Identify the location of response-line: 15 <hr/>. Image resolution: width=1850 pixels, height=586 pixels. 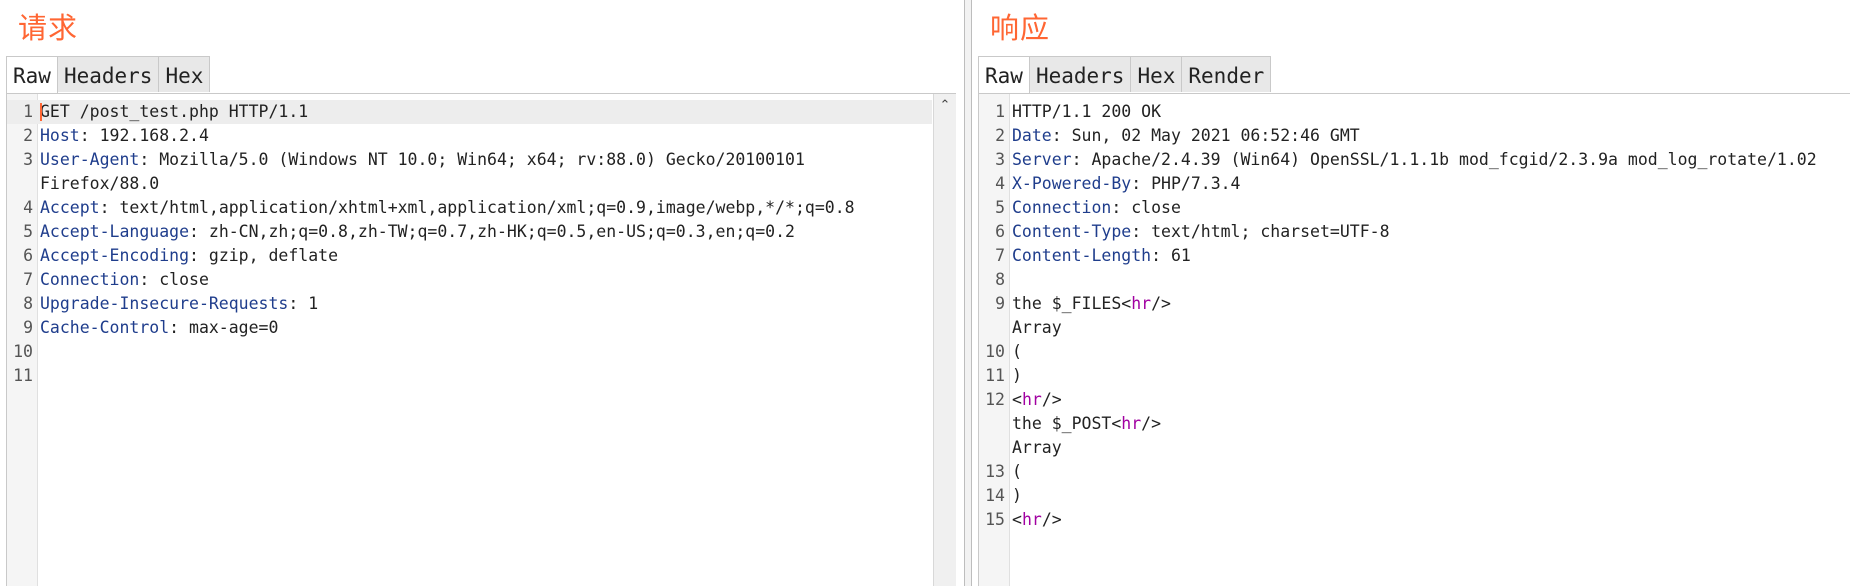
(1414, 520).